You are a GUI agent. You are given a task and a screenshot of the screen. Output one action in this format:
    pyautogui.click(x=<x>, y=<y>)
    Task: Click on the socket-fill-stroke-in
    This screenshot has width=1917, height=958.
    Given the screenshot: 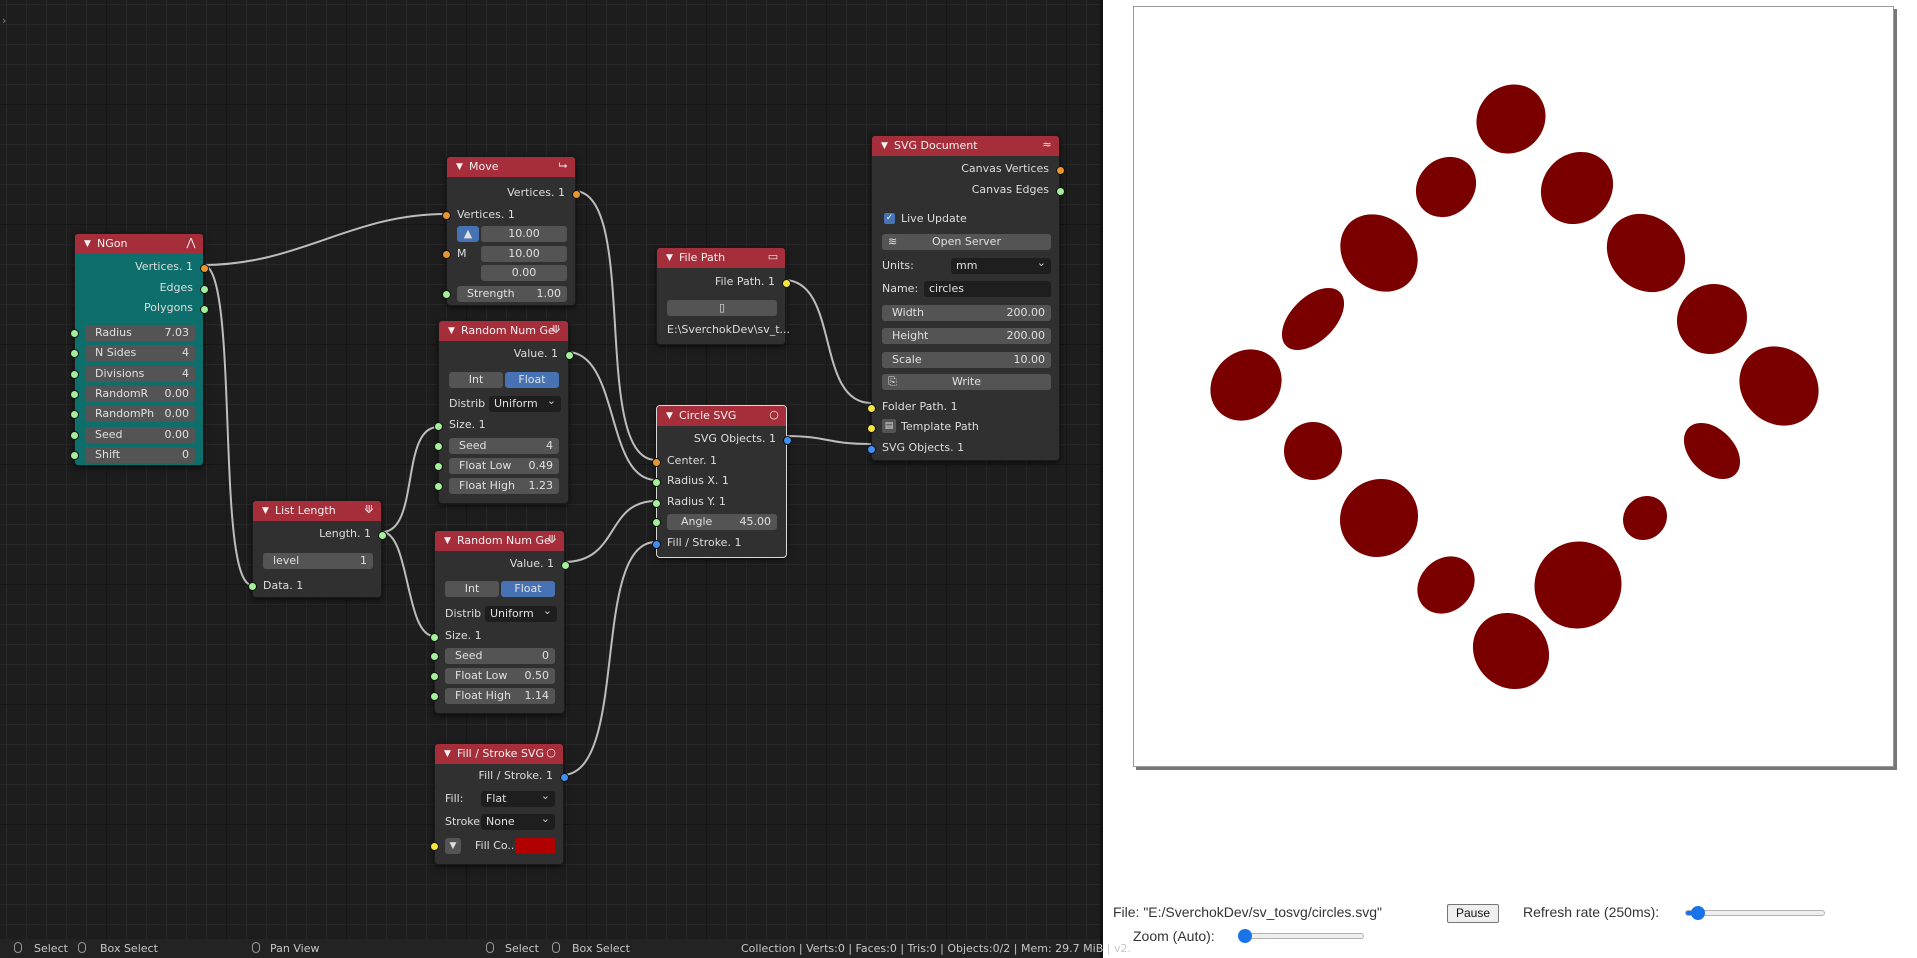 What is the action you would take?
    pyautogui.click(x=656, y=544)
    